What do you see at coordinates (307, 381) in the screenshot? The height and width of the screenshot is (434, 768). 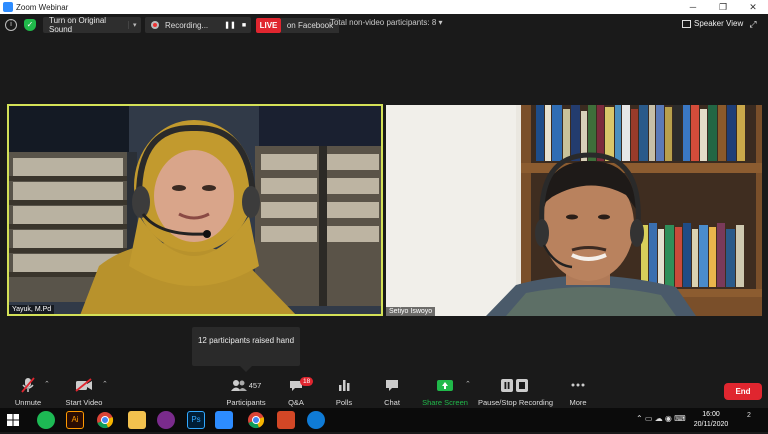 I see `qa-badge: 18` at bounding box center [307, 381].